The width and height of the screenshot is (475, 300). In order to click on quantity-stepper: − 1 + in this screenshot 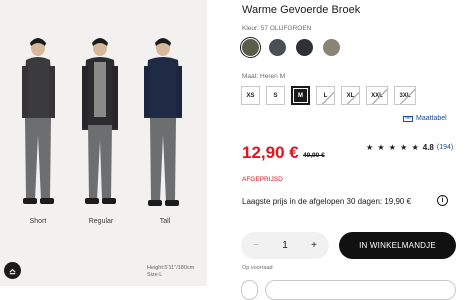, I will do `click(285, 245)`.